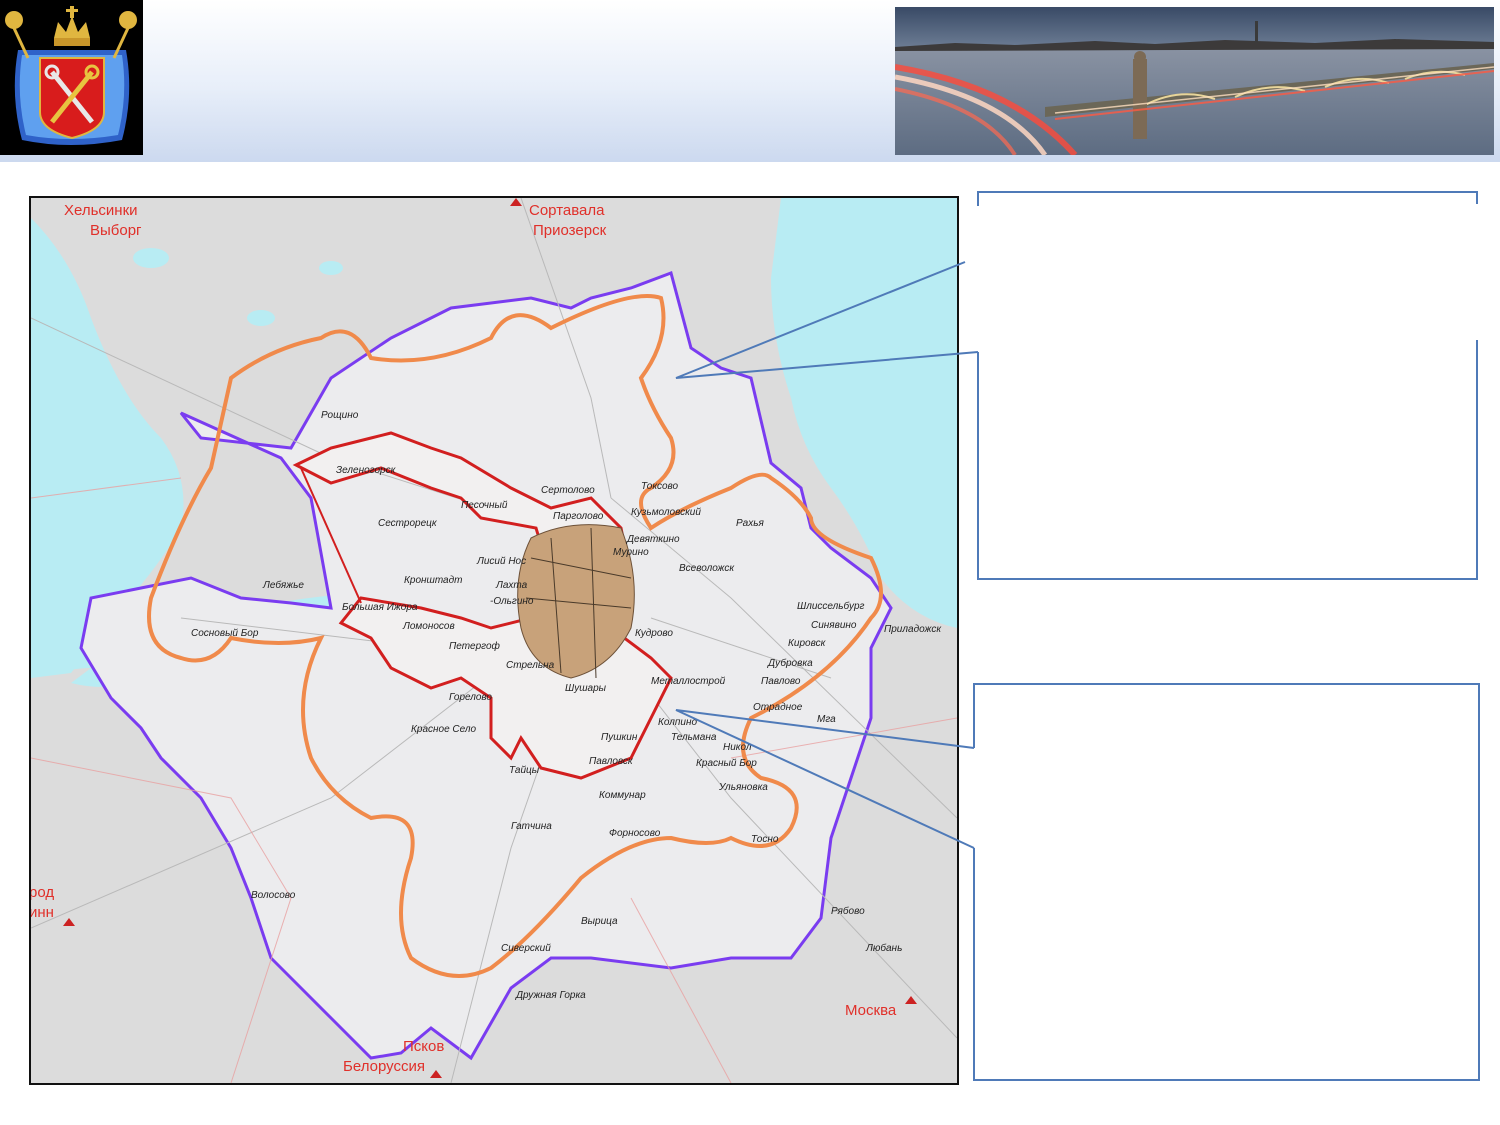 The width and height of the screenshot is (1500, 1125). I want to click on place-kolpino: Колпино, so click(677, 722).